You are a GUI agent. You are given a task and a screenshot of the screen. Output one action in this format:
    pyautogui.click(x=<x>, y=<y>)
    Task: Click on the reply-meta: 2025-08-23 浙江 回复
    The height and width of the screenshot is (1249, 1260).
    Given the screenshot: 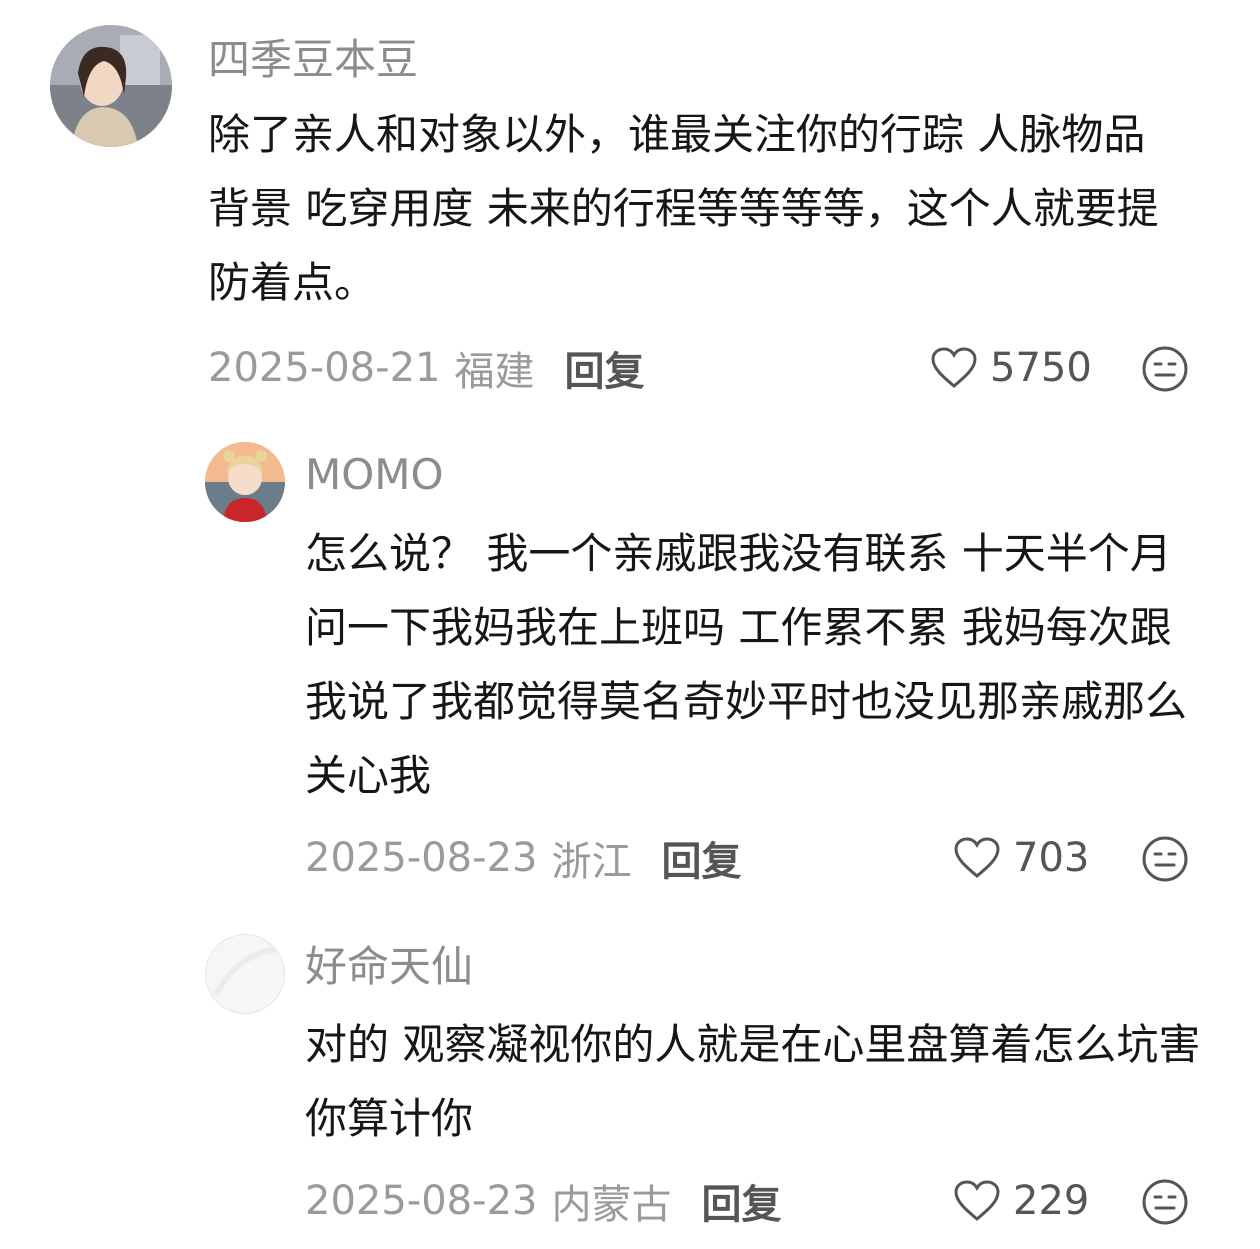 What is the action you would take?
    pyautogui.click(x=523, y=858)
    